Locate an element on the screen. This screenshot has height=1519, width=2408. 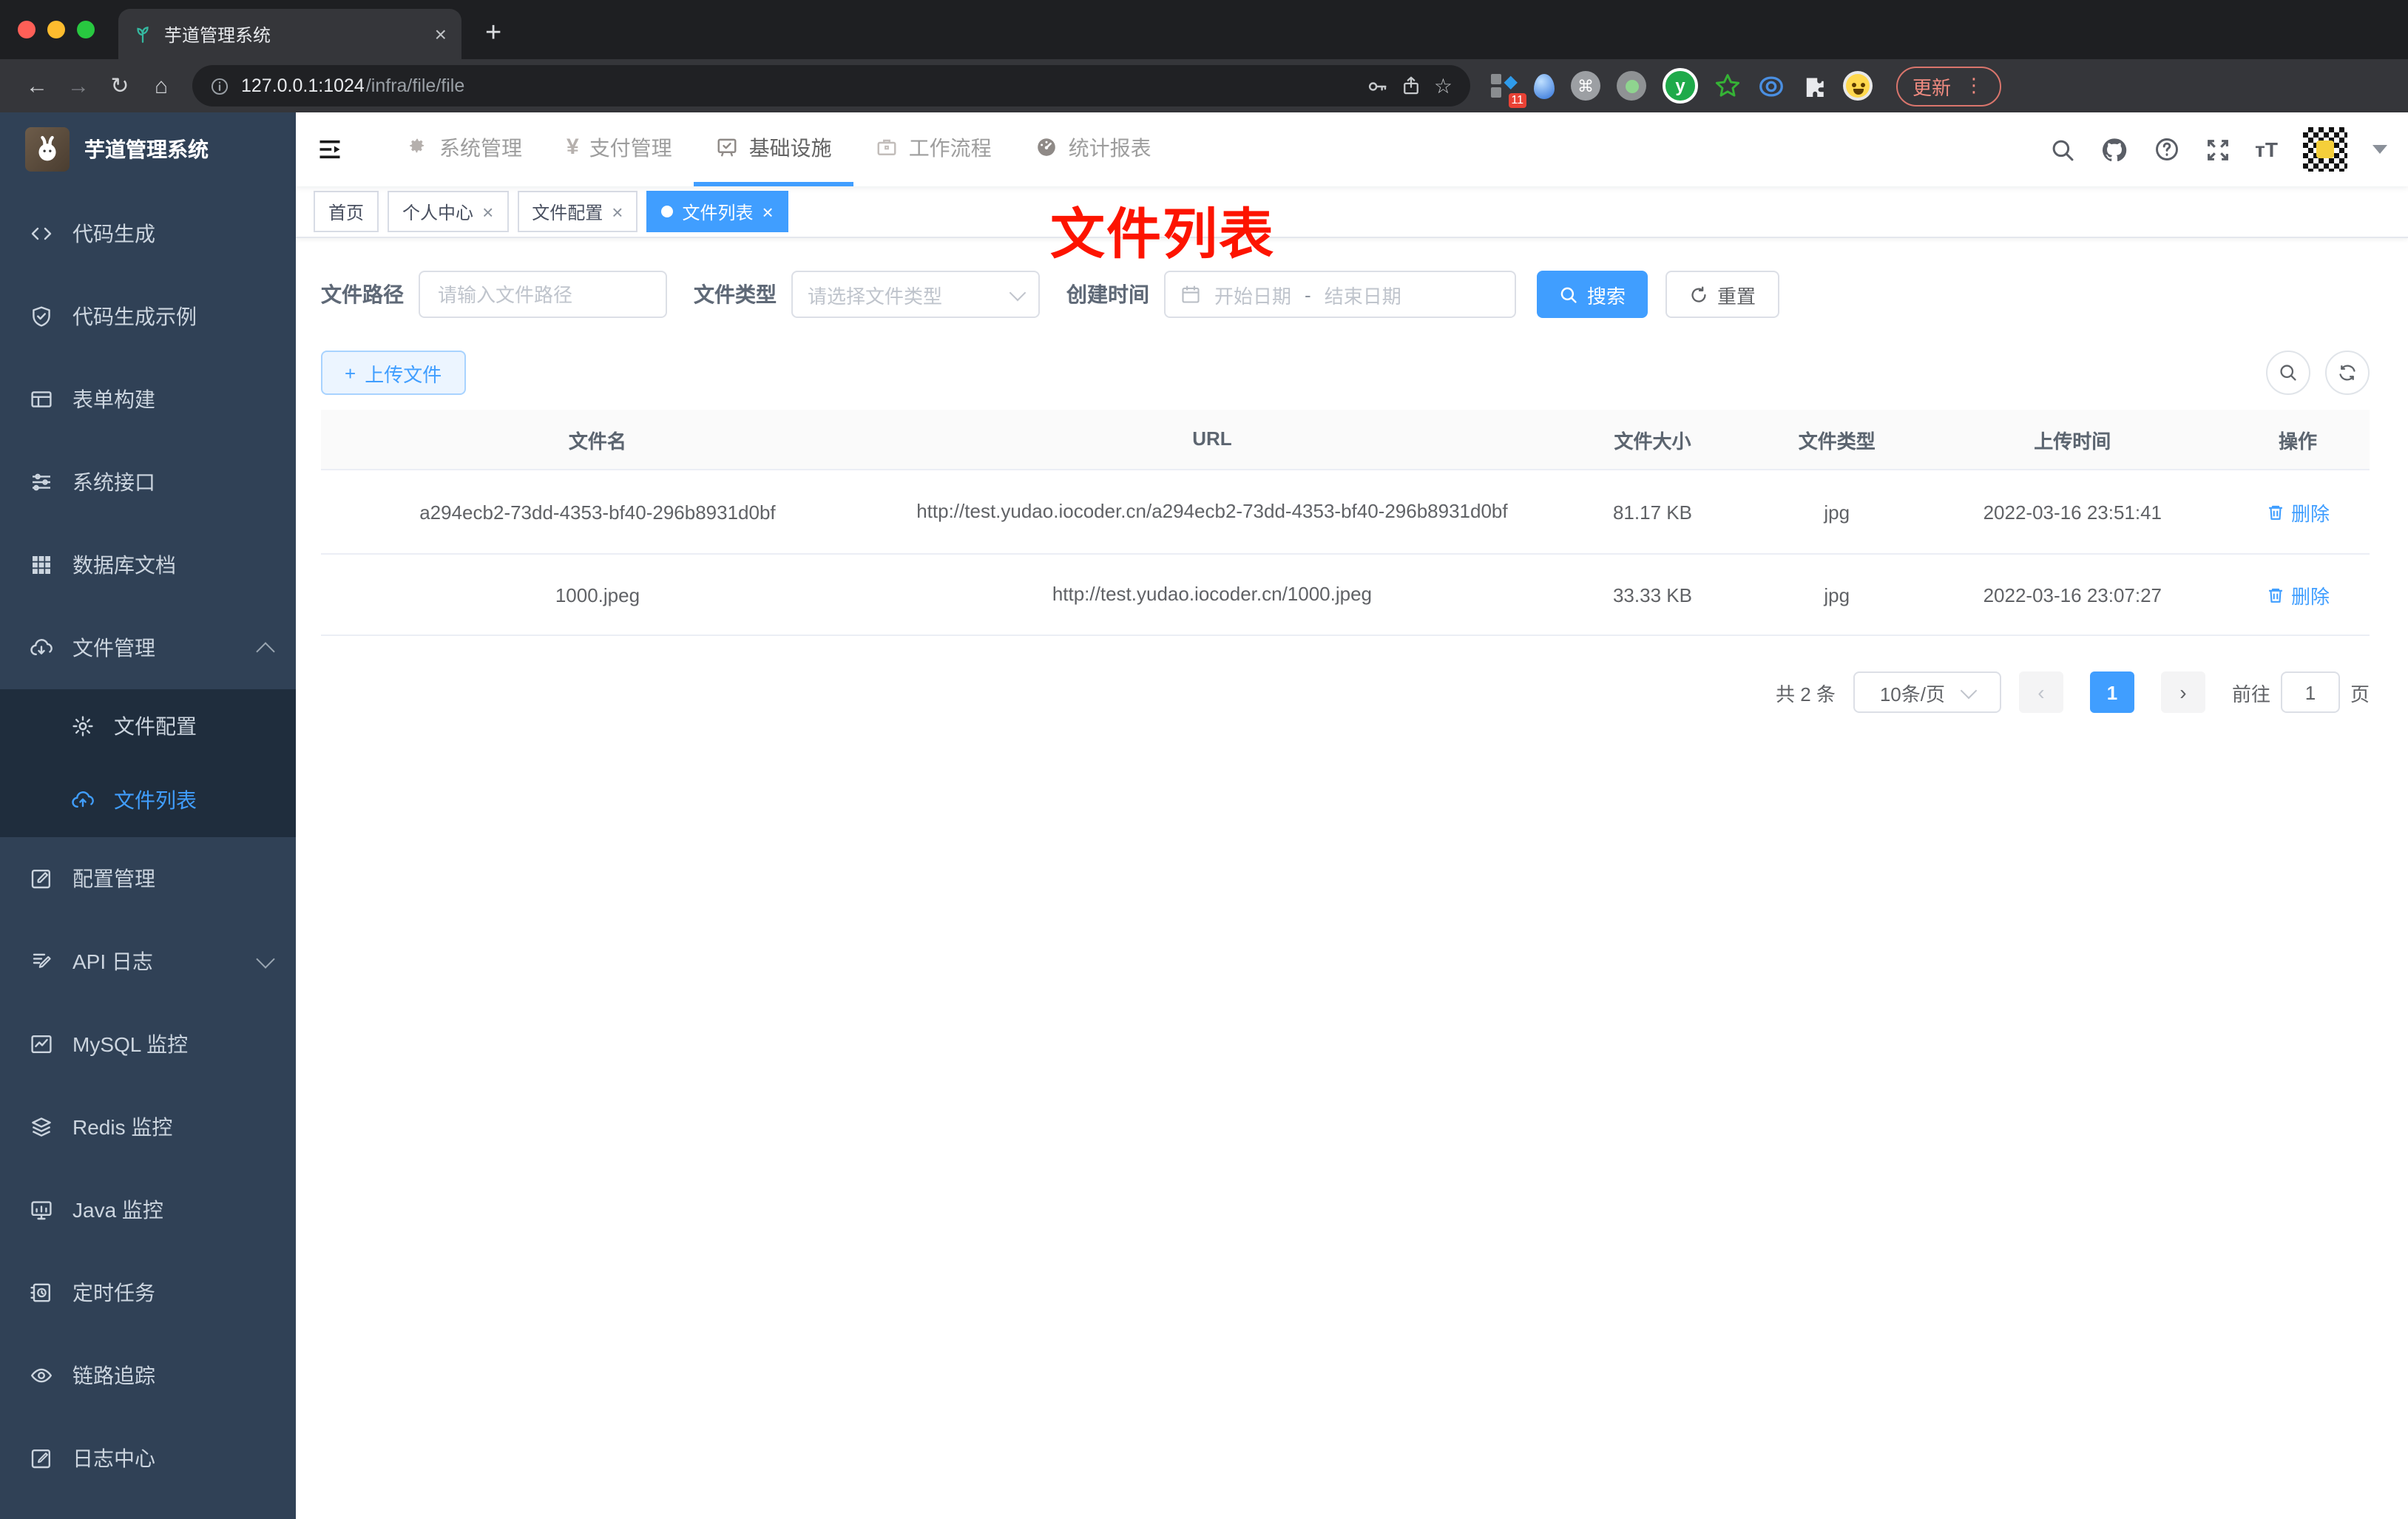
col-header-time: 上传时间 is located at coordinates (2072, 441).